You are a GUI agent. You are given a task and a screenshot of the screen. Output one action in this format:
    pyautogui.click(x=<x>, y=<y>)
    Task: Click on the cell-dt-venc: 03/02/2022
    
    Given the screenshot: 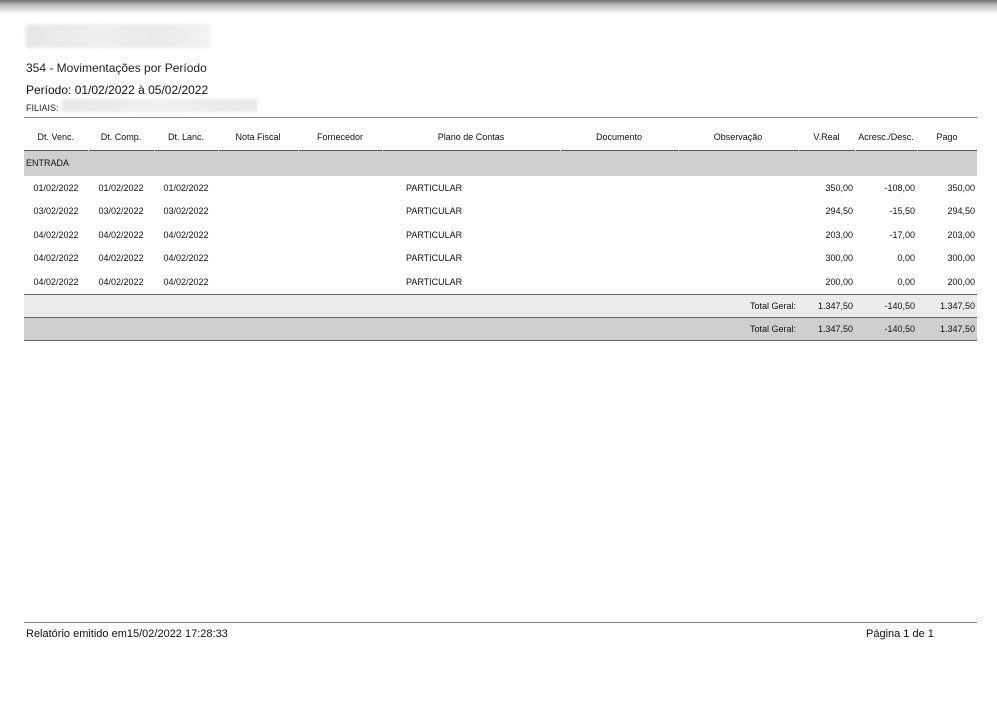 What is the action you would take?
    pyautogui.click(x=56, y=211)
    